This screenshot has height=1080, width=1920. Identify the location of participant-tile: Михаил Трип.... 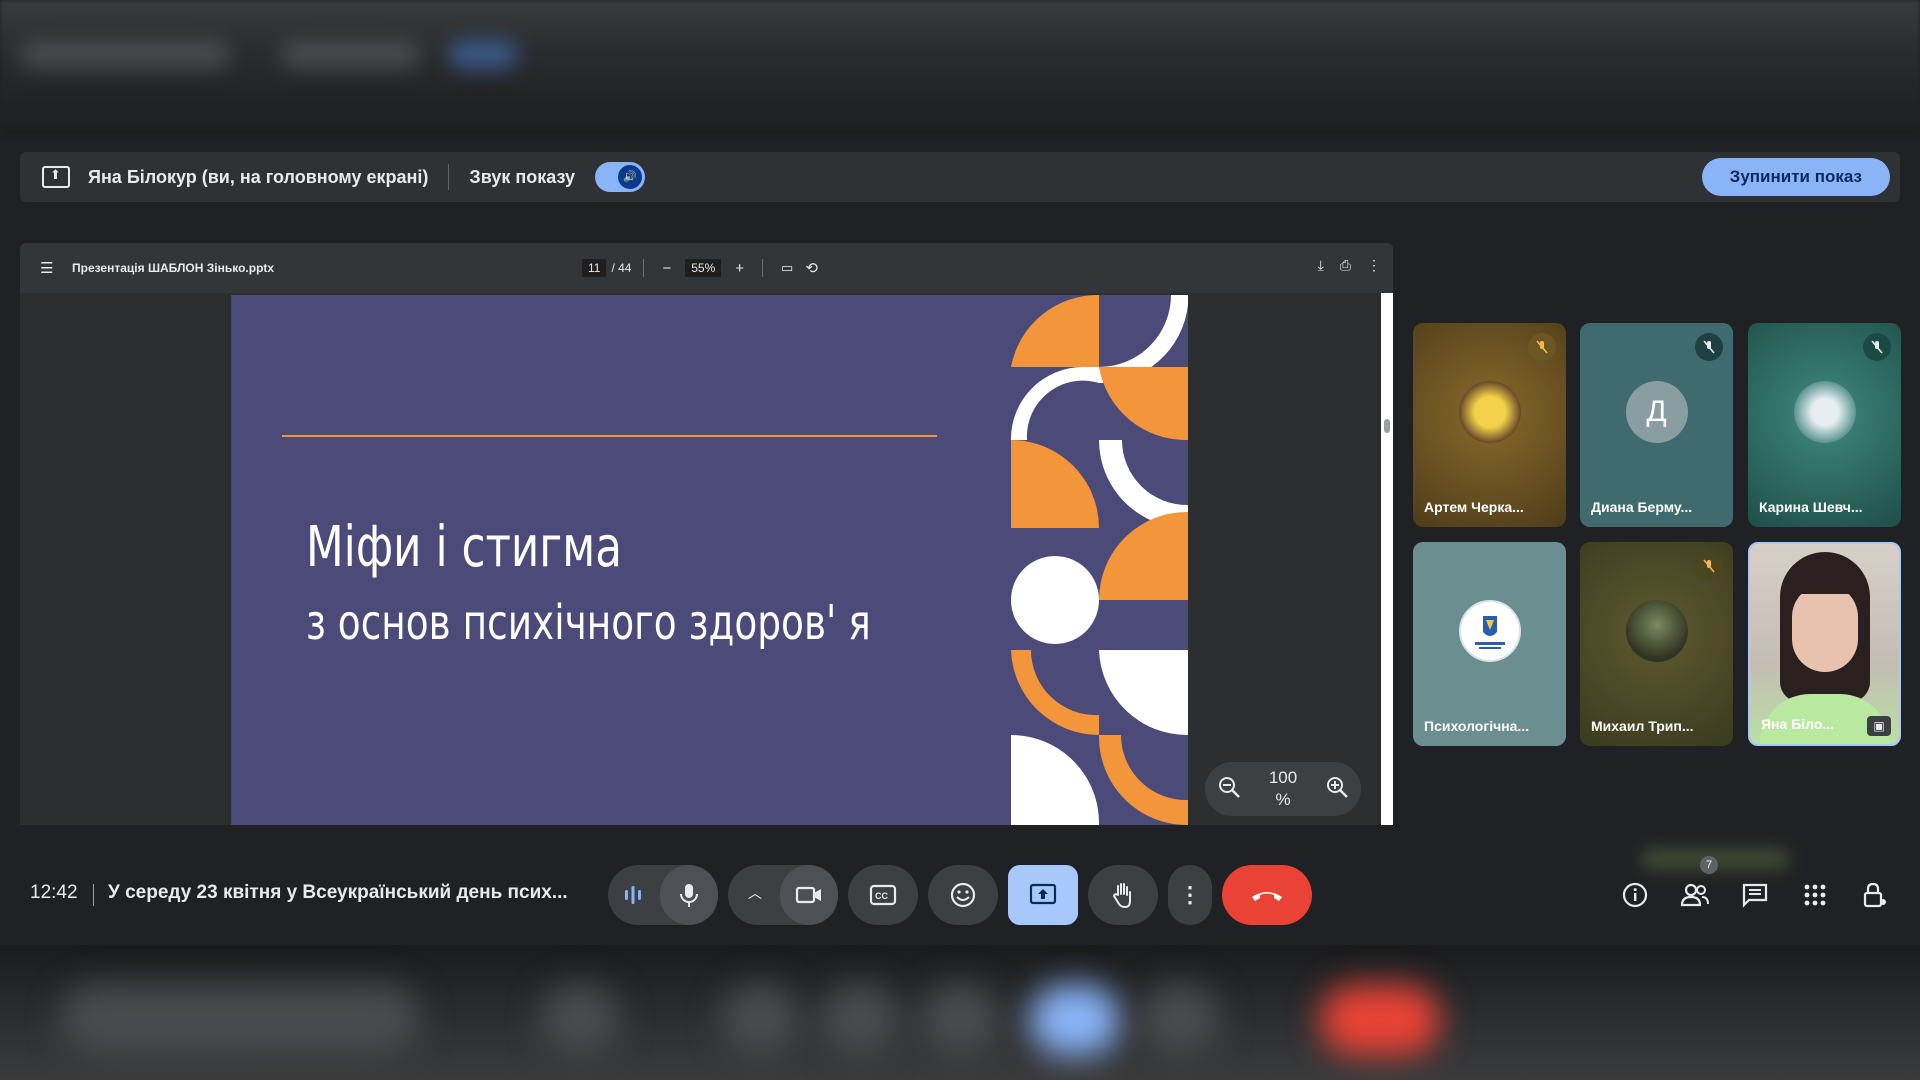
(1656, 644).